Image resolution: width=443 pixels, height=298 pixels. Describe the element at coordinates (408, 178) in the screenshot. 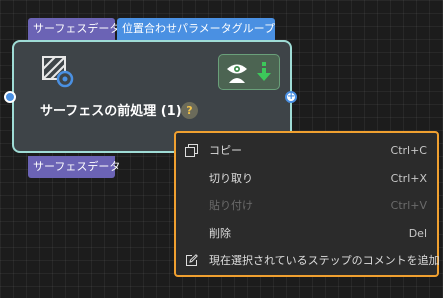

I see `menu-item-shortcut: Ctrl+X` at that location.